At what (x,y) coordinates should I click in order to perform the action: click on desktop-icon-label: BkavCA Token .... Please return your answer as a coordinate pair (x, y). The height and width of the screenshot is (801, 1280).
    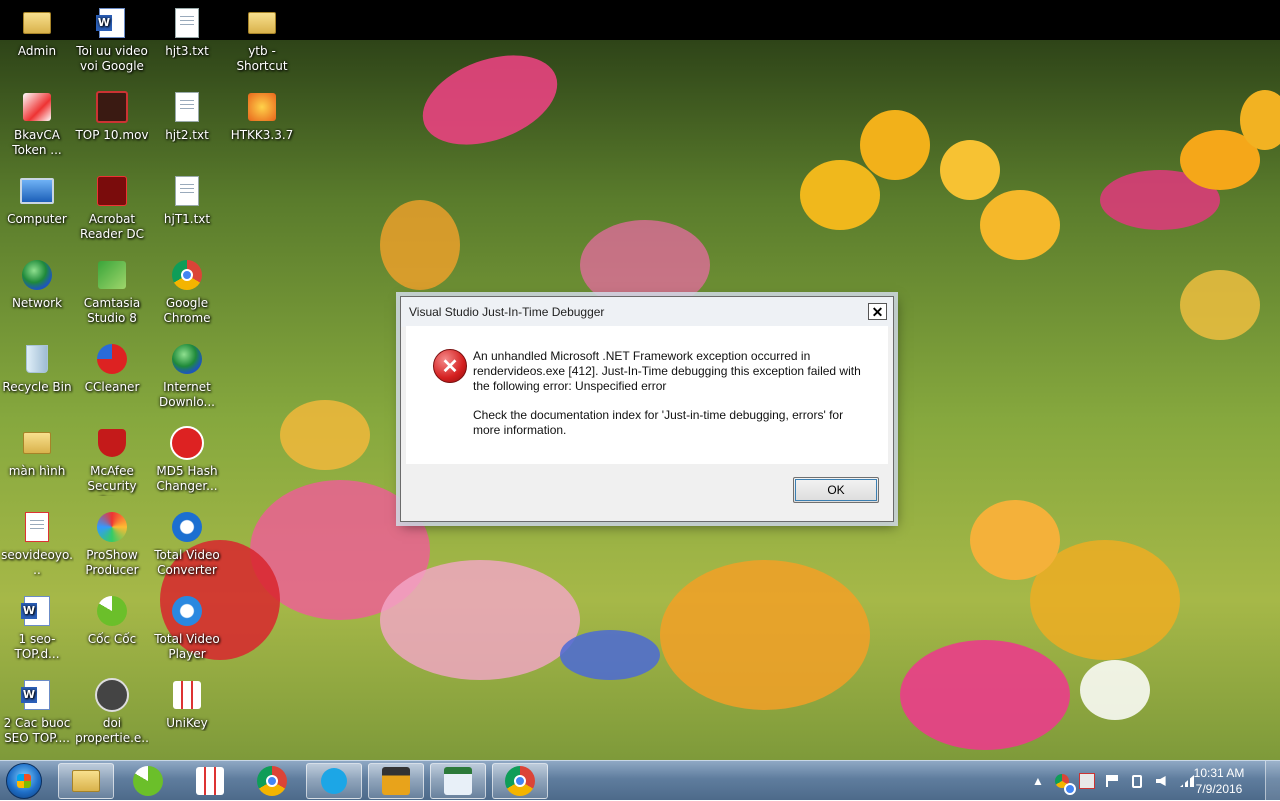
    Looking at the image, I should click on (37, 142).